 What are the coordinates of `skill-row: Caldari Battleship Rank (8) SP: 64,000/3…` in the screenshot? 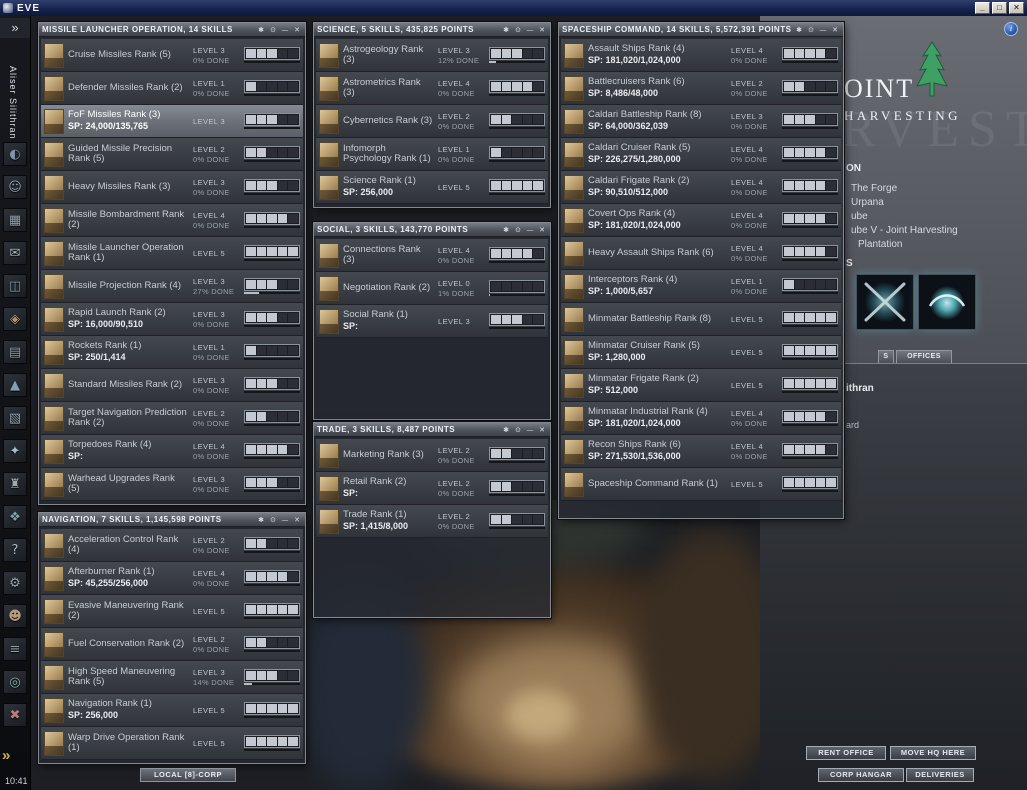 It's located at (701, 121).